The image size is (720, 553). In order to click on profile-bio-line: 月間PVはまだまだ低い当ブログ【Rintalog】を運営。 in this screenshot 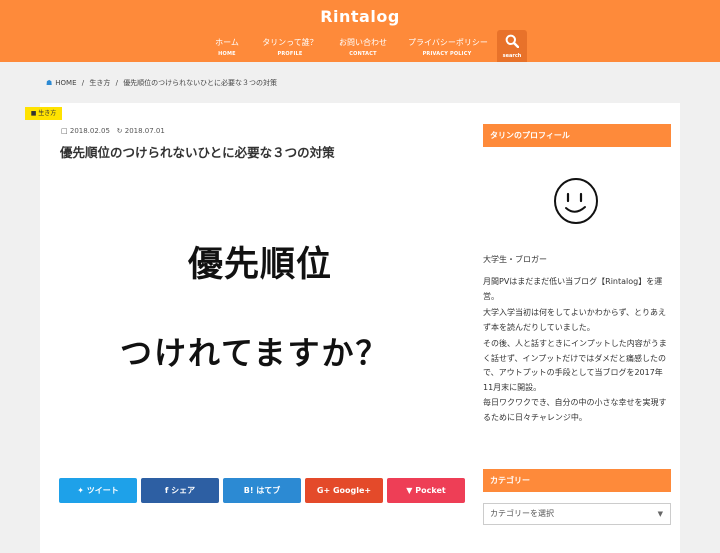, I will do `click(573, 289)`.